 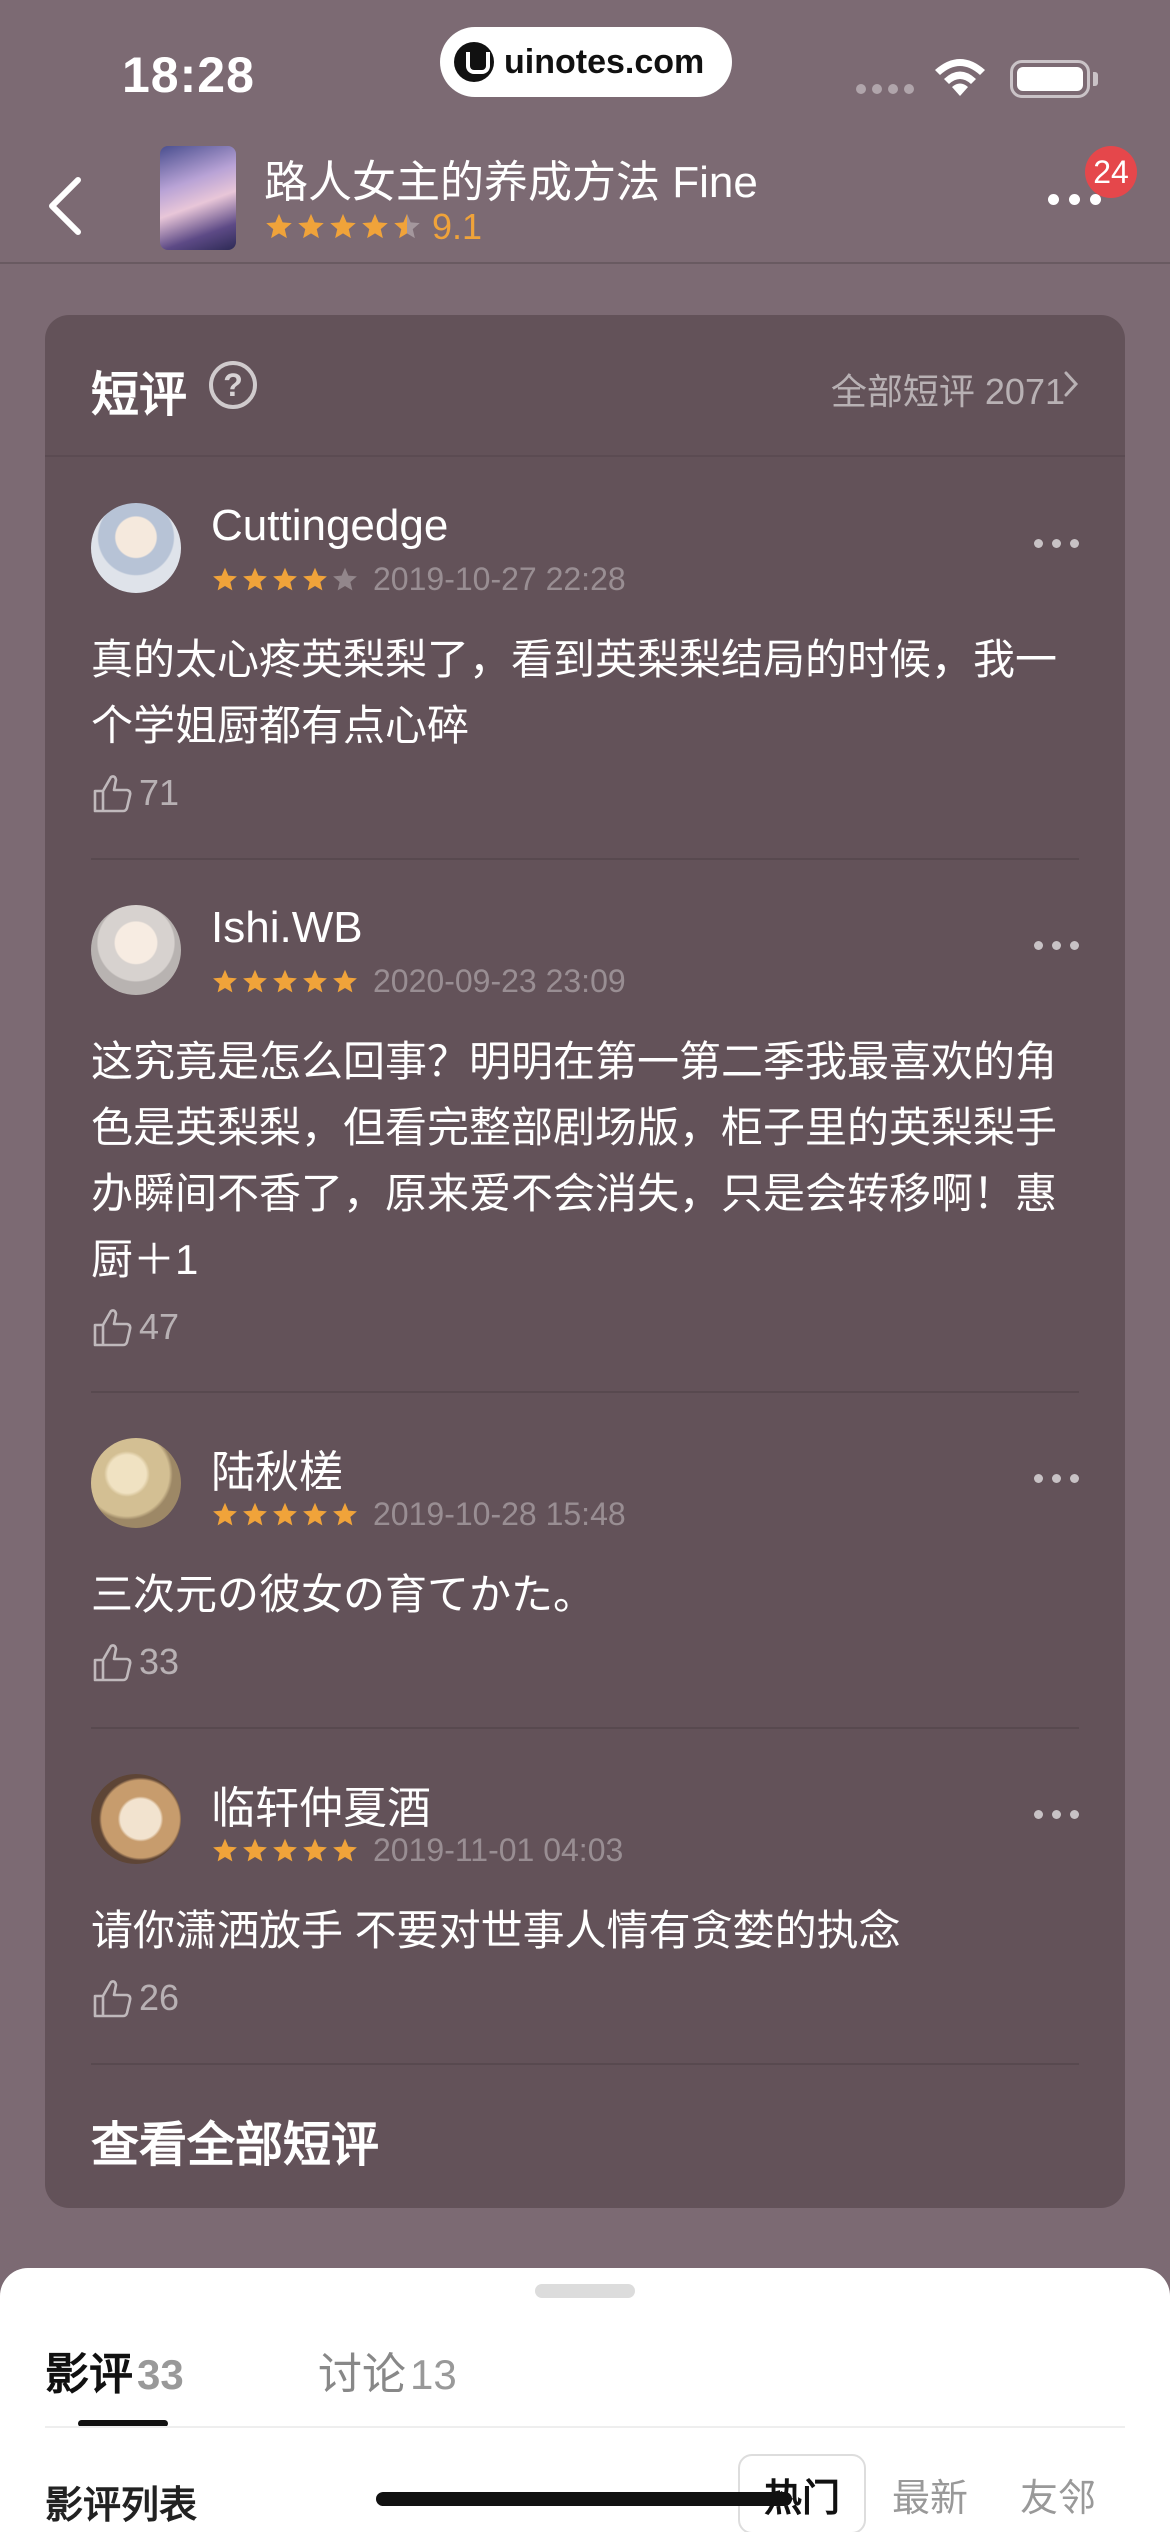 I want to click on nav-score: 9.1, so click(x=457, y=226).